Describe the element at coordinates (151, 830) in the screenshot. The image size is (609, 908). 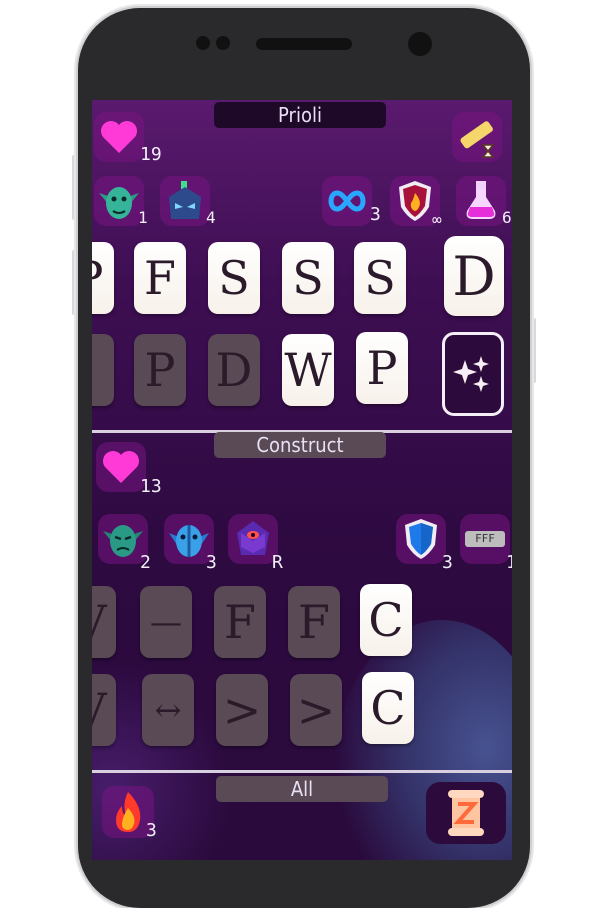
I see `fire-count: 3` at that location.